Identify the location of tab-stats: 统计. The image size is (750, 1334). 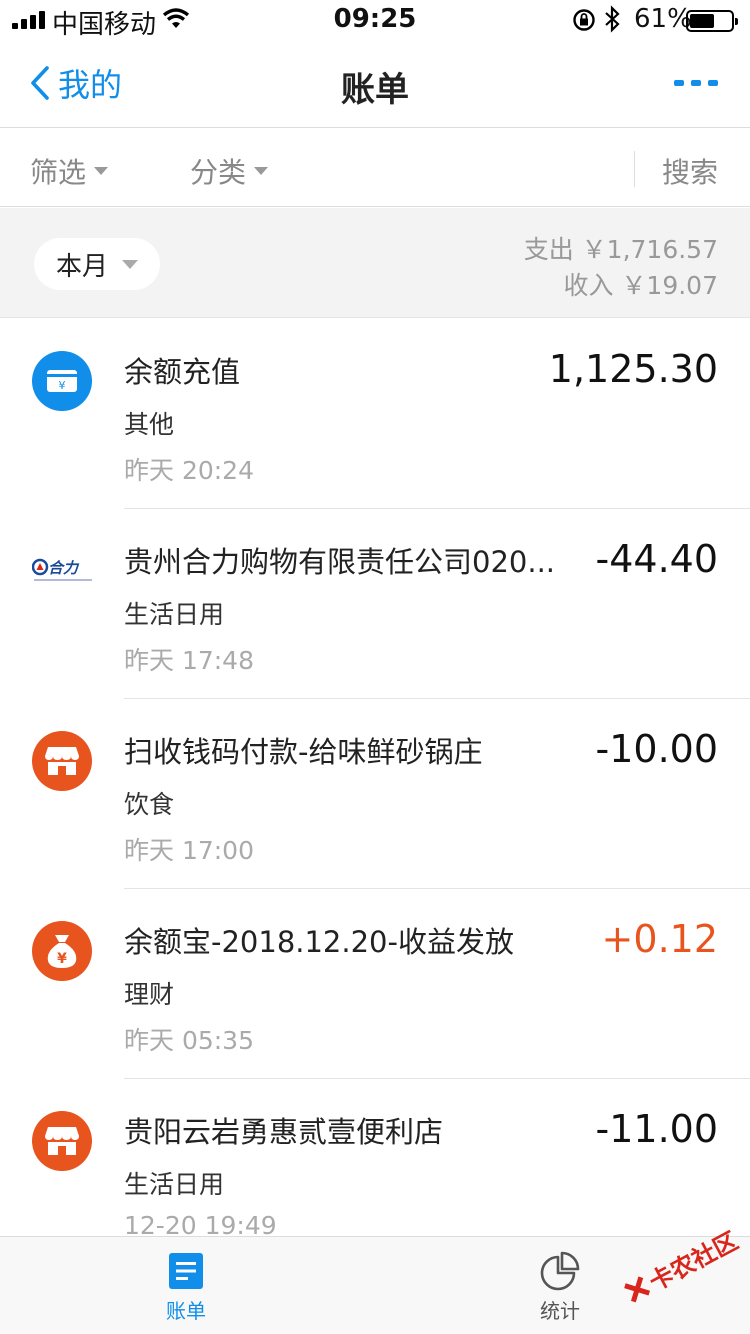
(560, 1287).